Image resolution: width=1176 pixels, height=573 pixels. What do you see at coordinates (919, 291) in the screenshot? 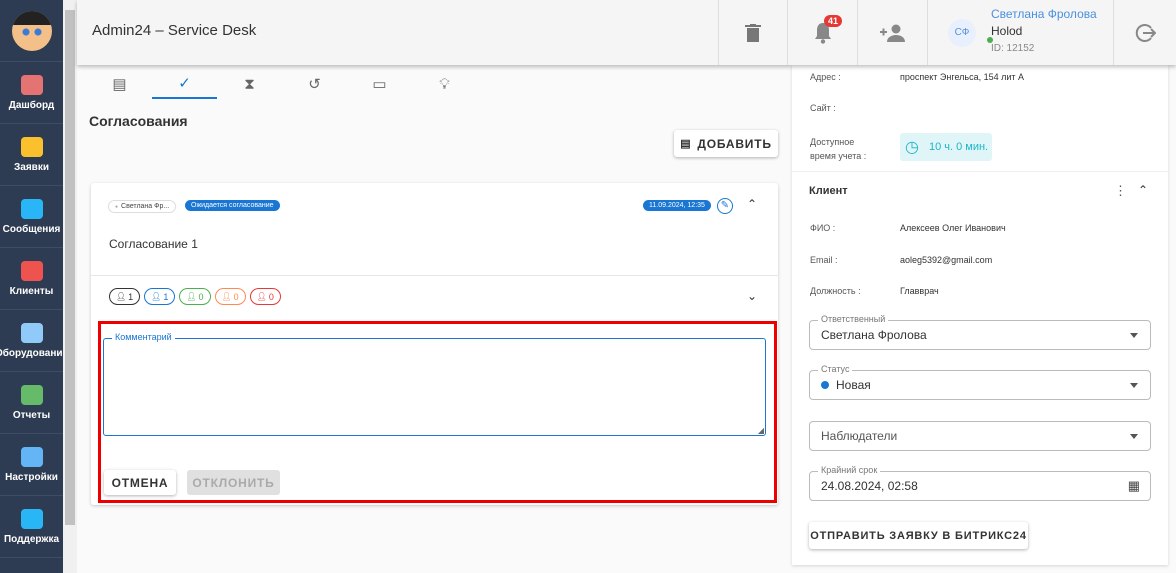
I see `position-value: Главврач` at bounding box center [919, 291].